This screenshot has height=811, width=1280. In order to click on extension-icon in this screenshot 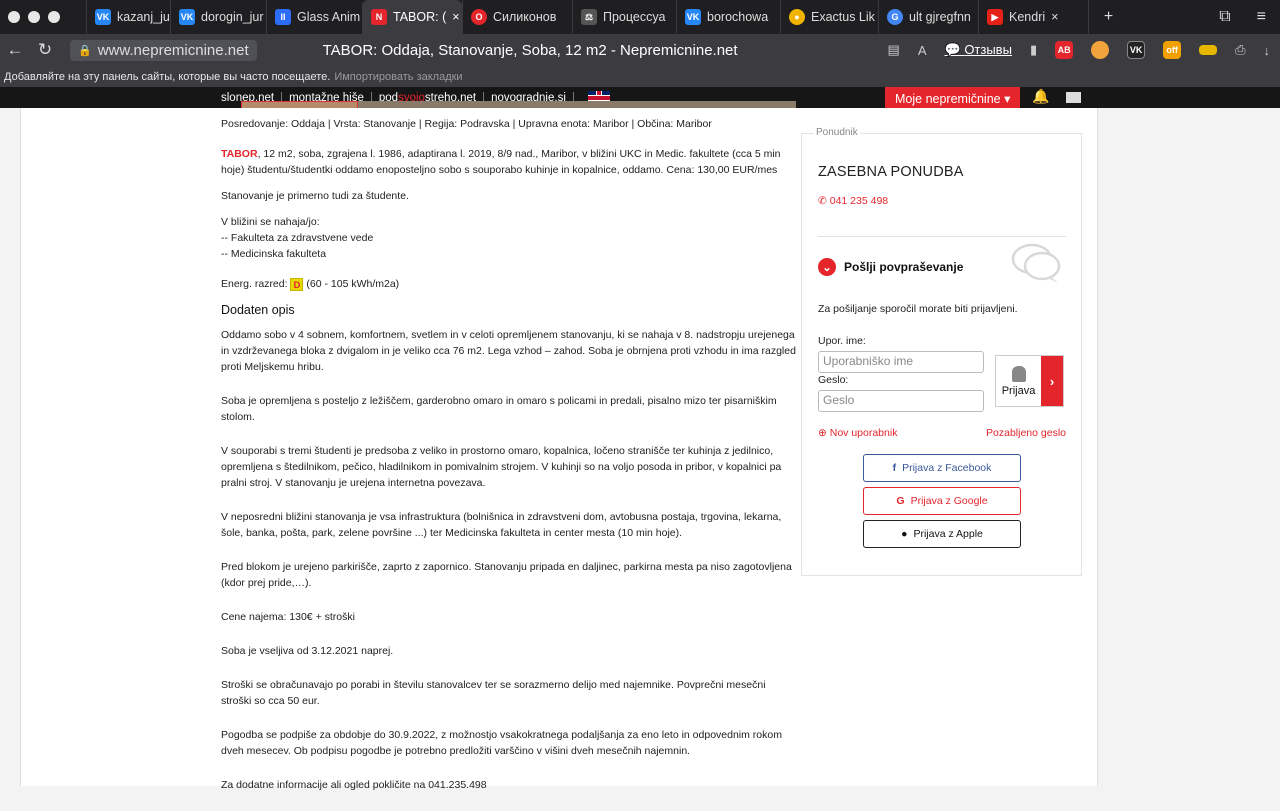, I will do `click(1100, 50)`.